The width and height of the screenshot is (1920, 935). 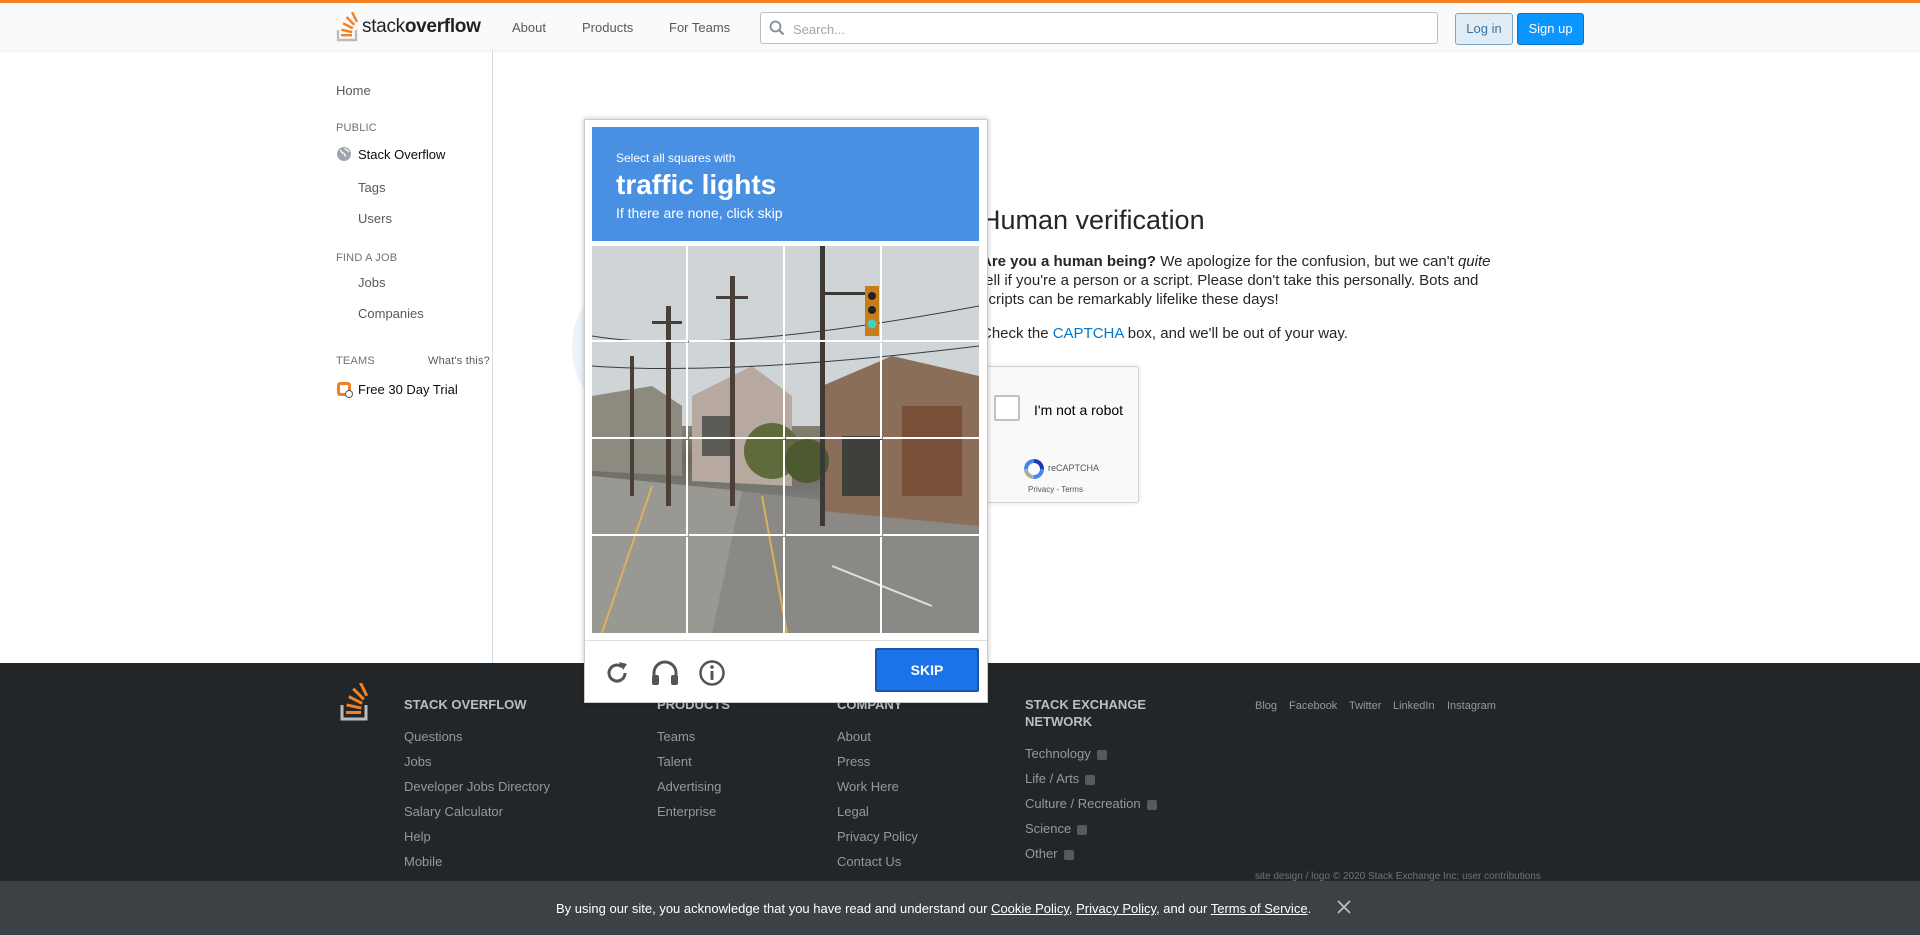 I want to click on sidebar-item-free-trial: Free 30 Day Trial, so click(x=397, y=389).